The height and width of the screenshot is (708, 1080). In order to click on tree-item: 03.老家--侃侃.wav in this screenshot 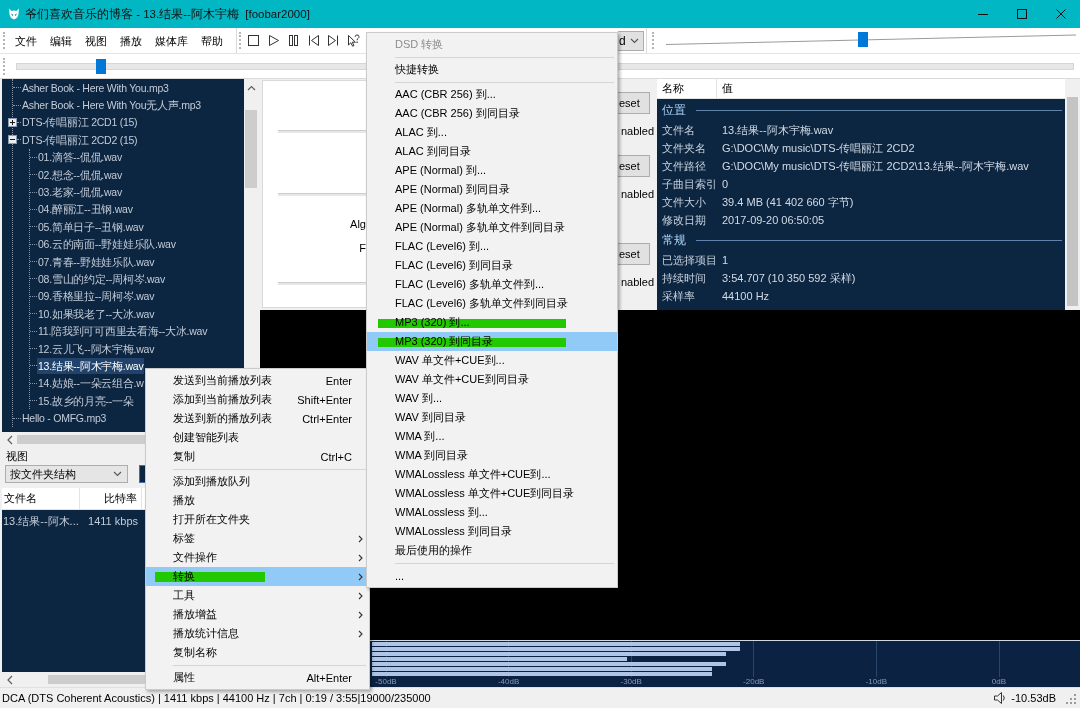, I will do `click(80, 192)`.